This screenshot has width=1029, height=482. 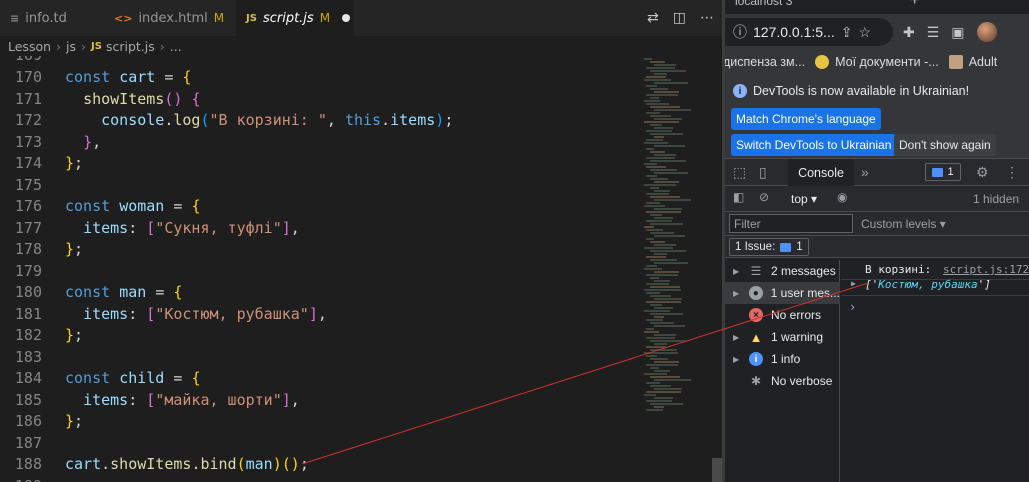 I want to click on sidebar-item-messages: ▶ ☰ 2 messages, so click(x=782, y=271).